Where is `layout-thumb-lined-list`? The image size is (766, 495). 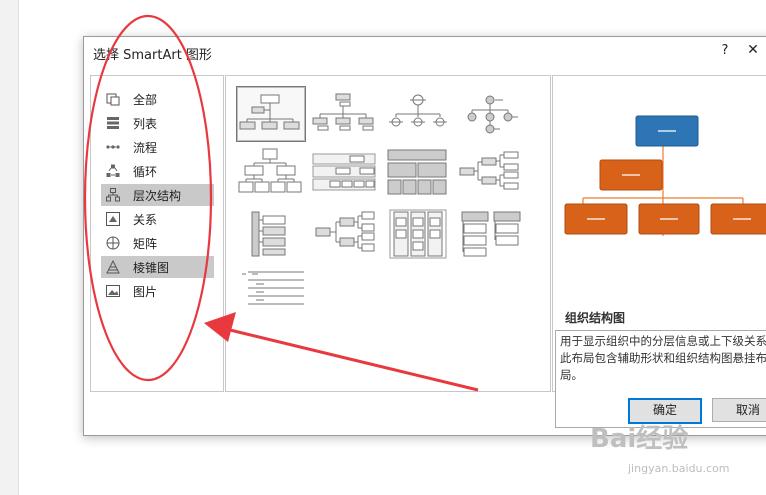
layout-thumb-lined-list is located at coordinates (492, 233).